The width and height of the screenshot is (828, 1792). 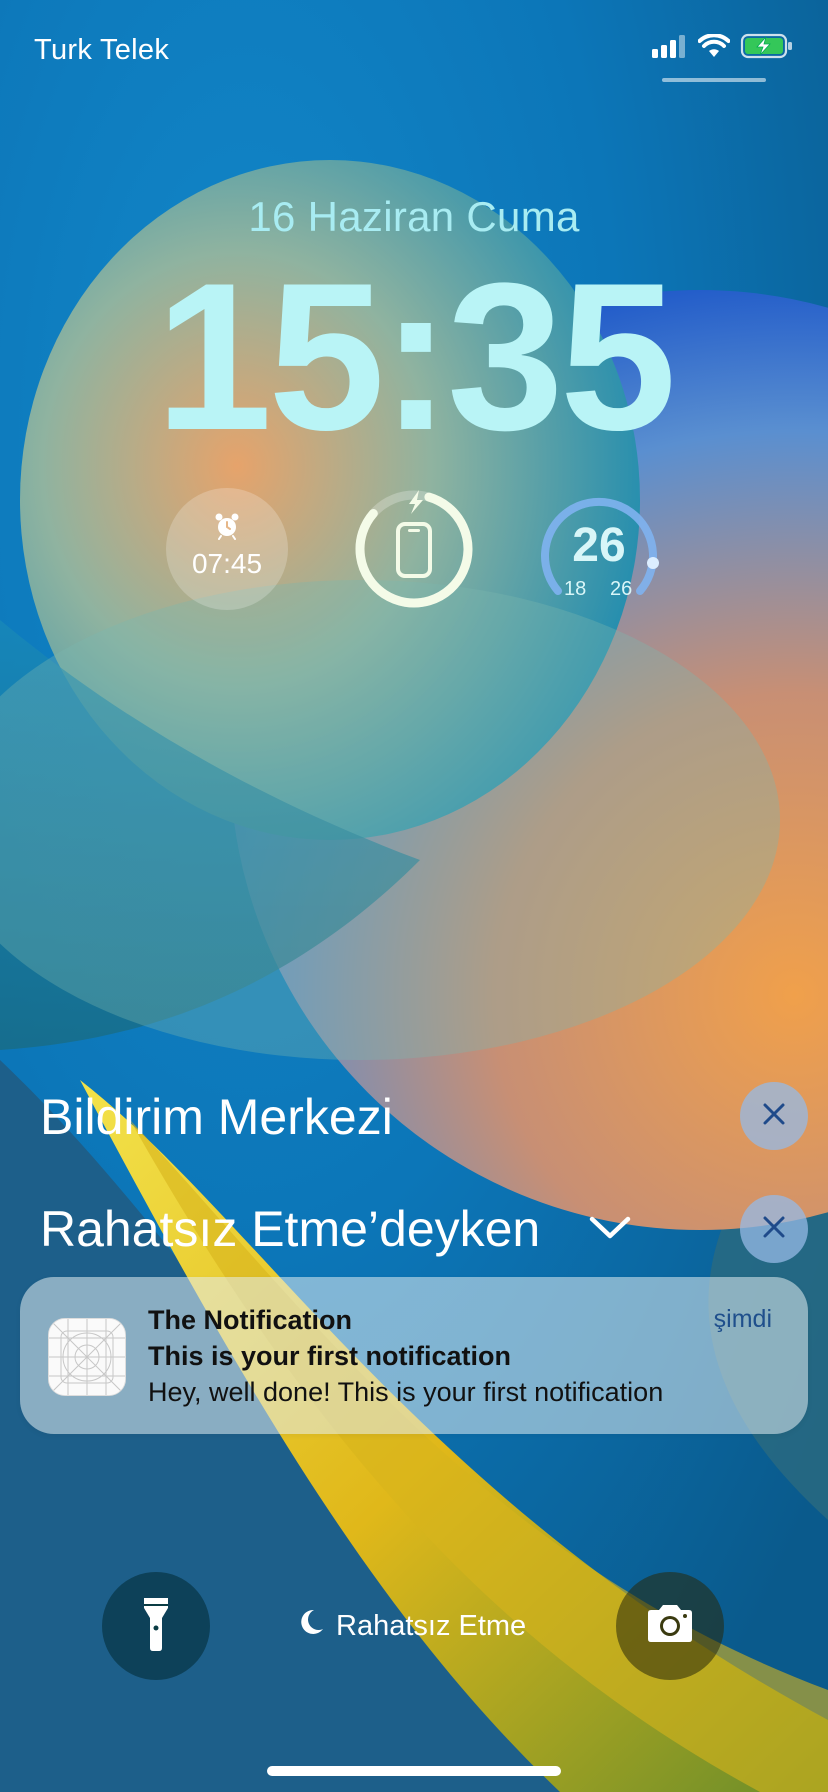 I want to click on home-indicator, so click(x=414, y=1771).